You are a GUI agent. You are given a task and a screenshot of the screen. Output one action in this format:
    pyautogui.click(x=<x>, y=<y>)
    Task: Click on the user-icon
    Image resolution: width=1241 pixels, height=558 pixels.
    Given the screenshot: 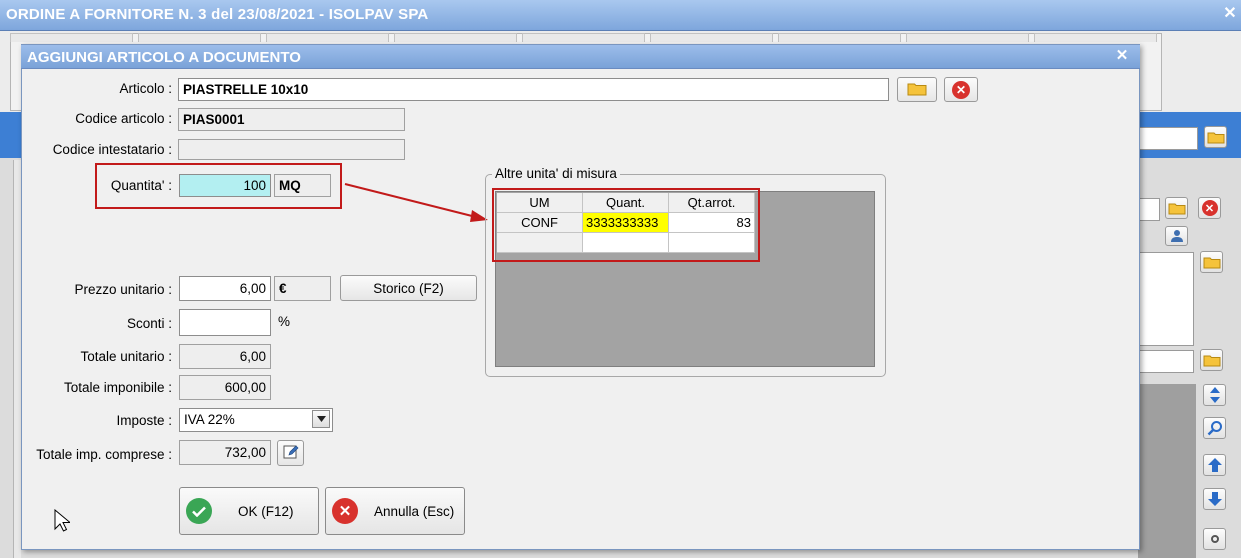 What is the action you would take?
    pyautogui.click(x=1176, y=236)
    